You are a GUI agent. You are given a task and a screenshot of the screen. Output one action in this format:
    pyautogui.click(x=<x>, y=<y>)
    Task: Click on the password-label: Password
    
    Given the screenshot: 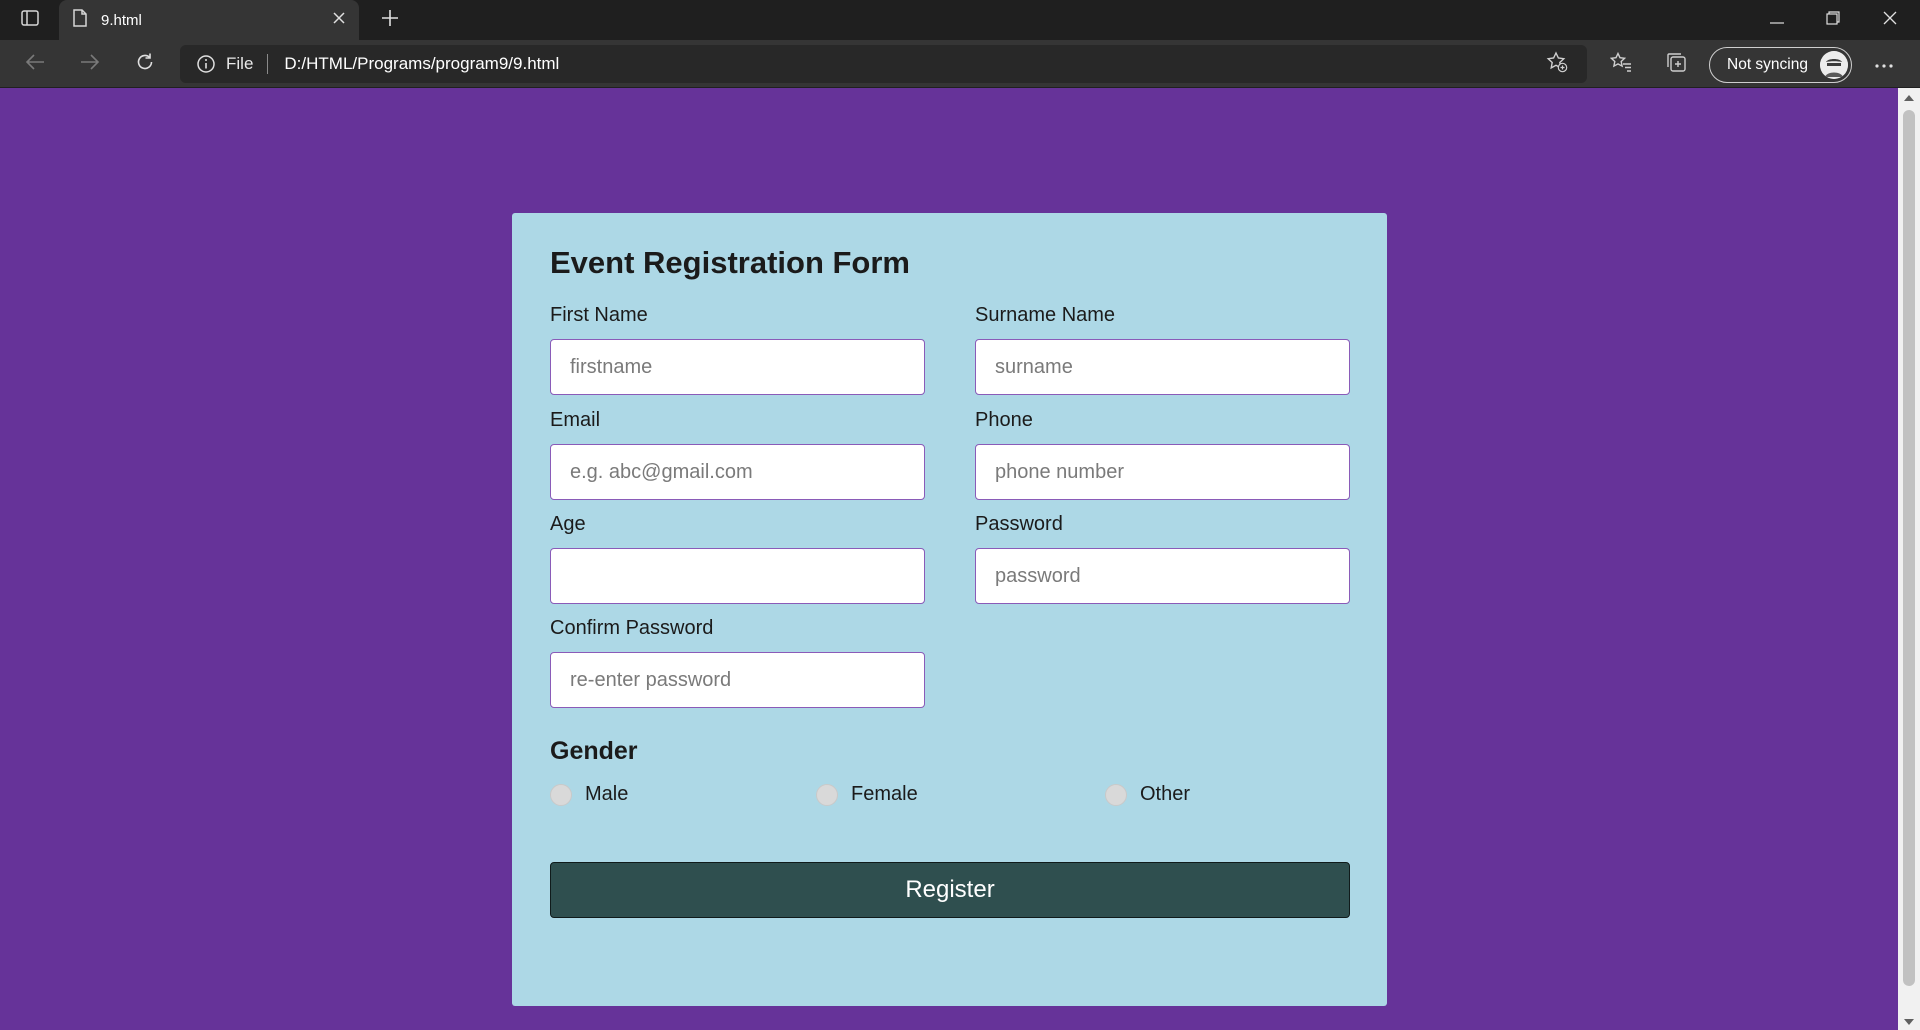 What is the action you would take?
    pyautogui.click(x=1019, y=524)
    